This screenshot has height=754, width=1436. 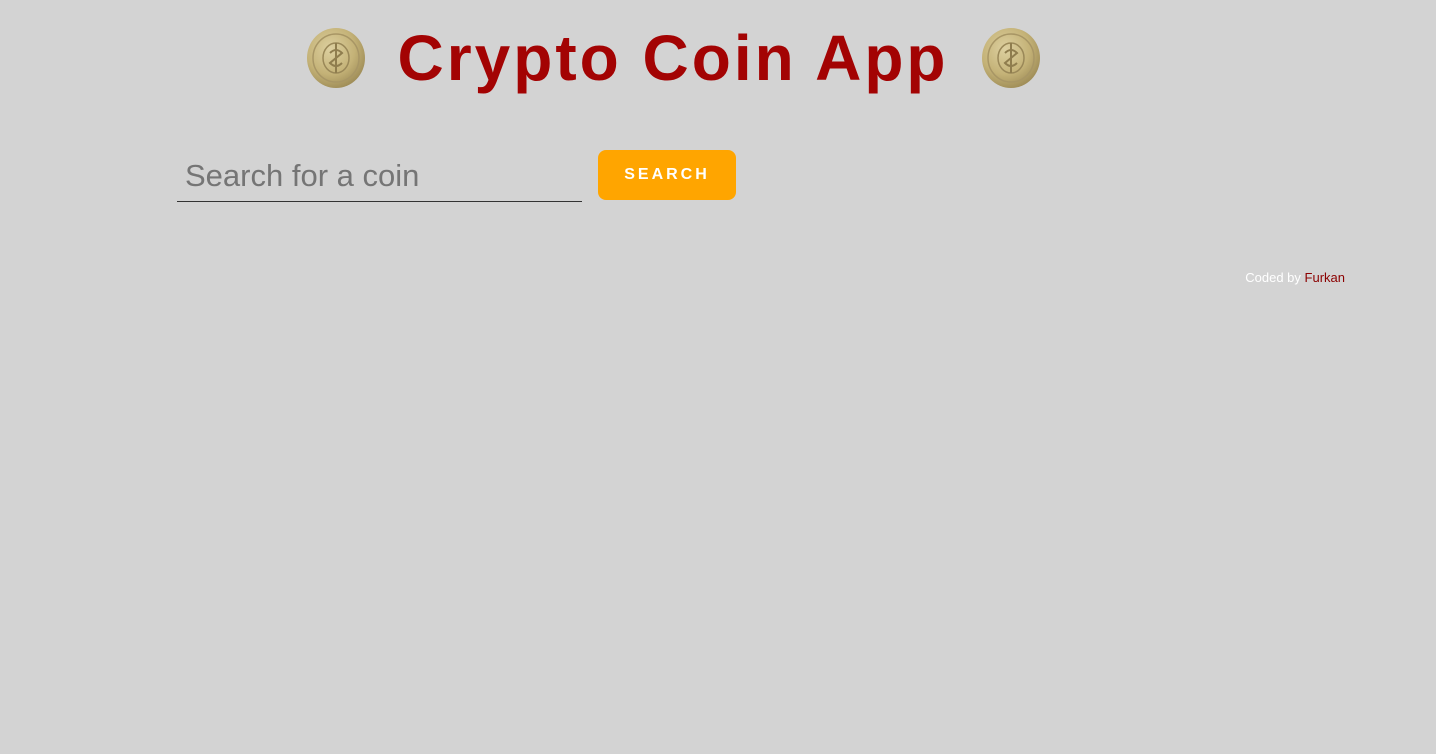 I want to click on search-input, so click(x=379, y=176).